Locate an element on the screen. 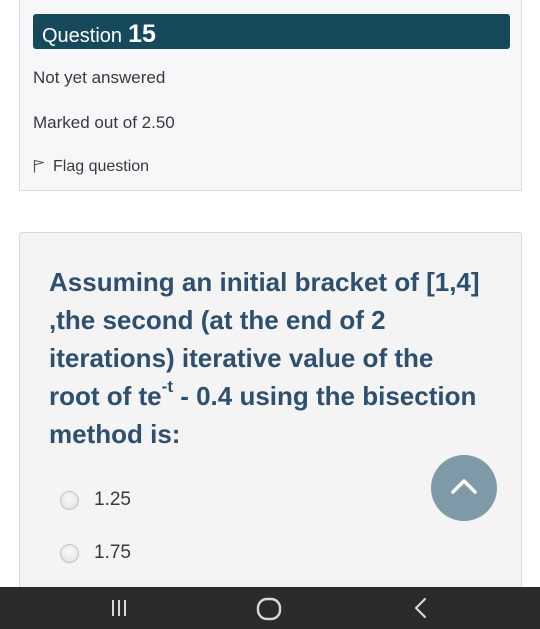  question-marks: Marked out of 2.50 is located at coordinates (104, 122).